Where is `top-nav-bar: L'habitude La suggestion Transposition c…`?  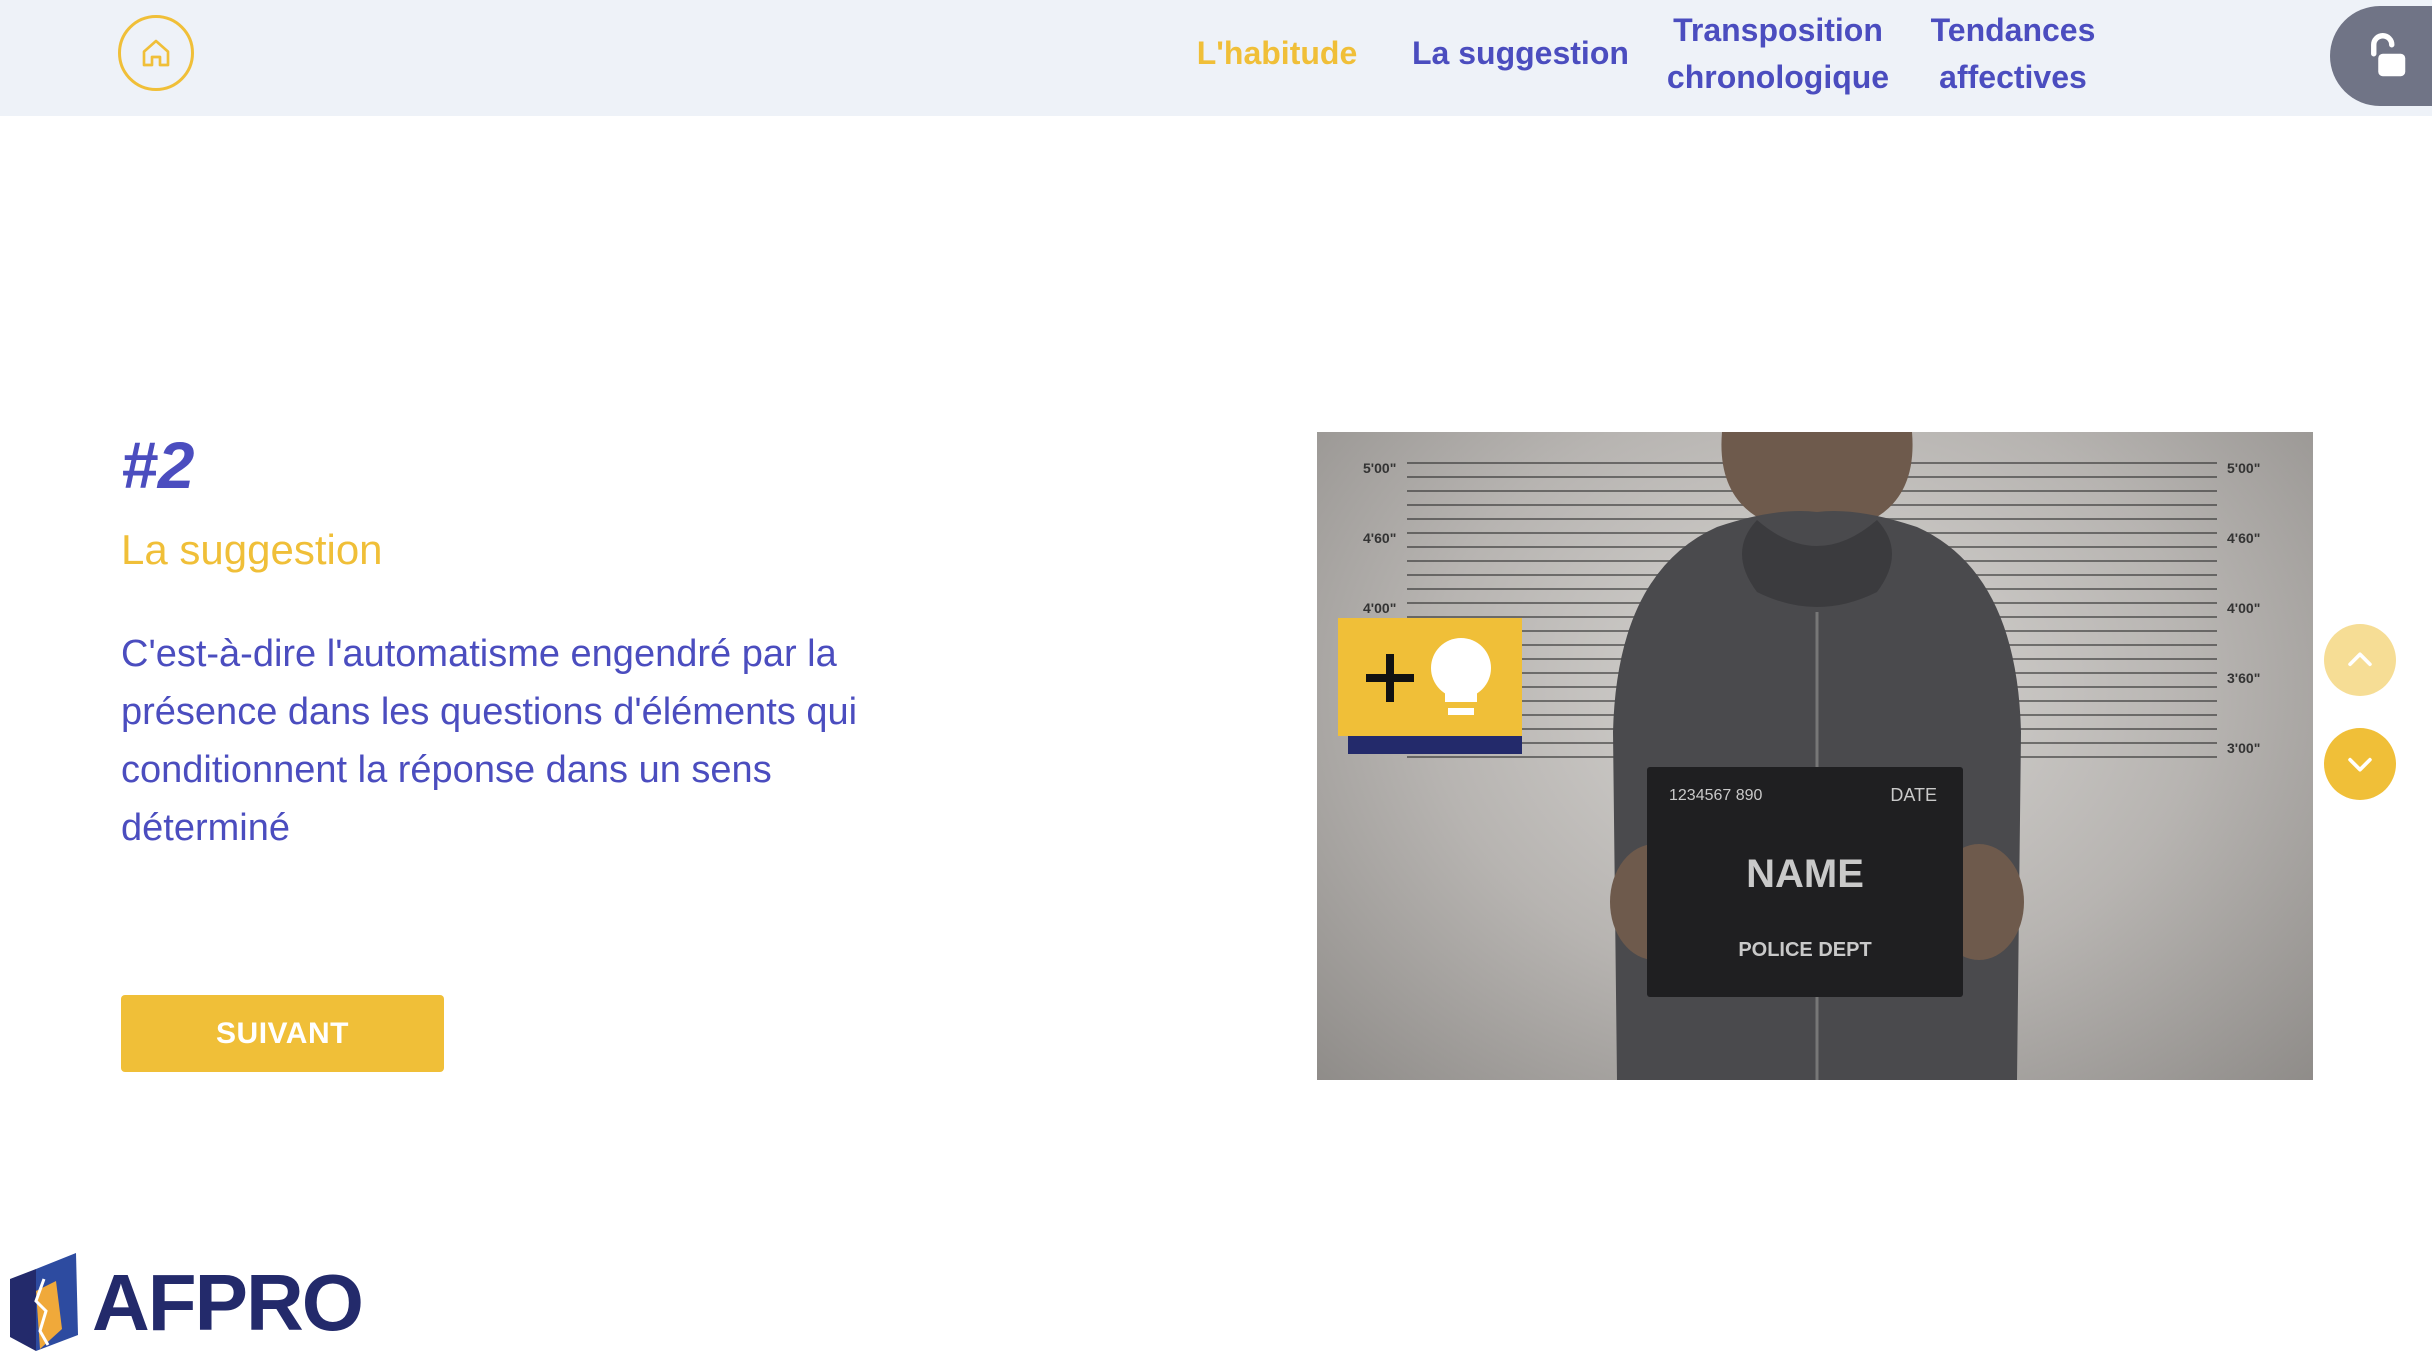 top-nav-bar: L'habitude La suggestion Transposition c… is located at coordinates (1216, 58).